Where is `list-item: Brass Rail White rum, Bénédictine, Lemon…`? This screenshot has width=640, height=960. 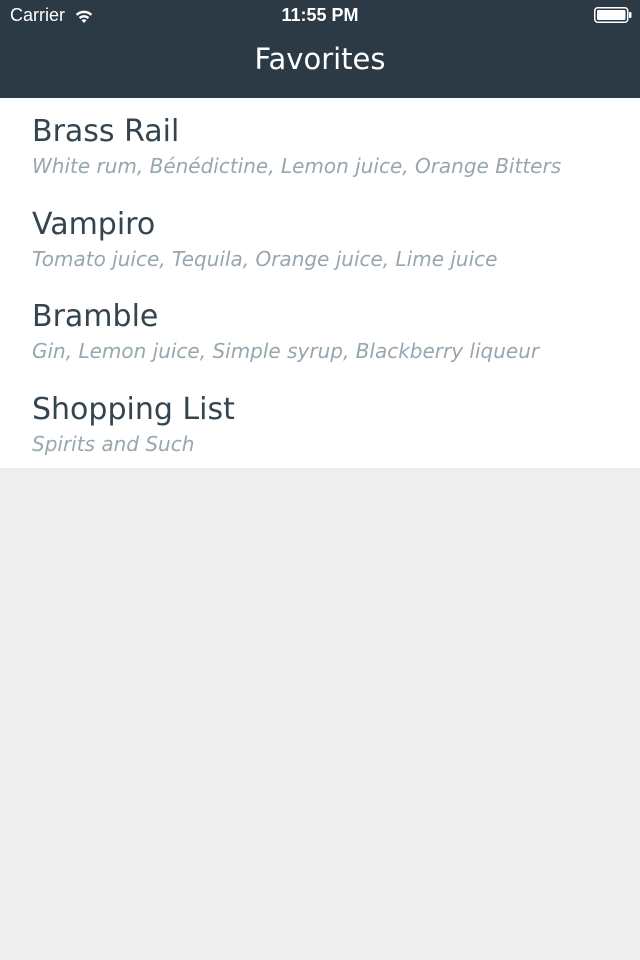
list-item: Brass Rail White rum, Bénédictine, Lemon… is located at coordinates (320, 144).